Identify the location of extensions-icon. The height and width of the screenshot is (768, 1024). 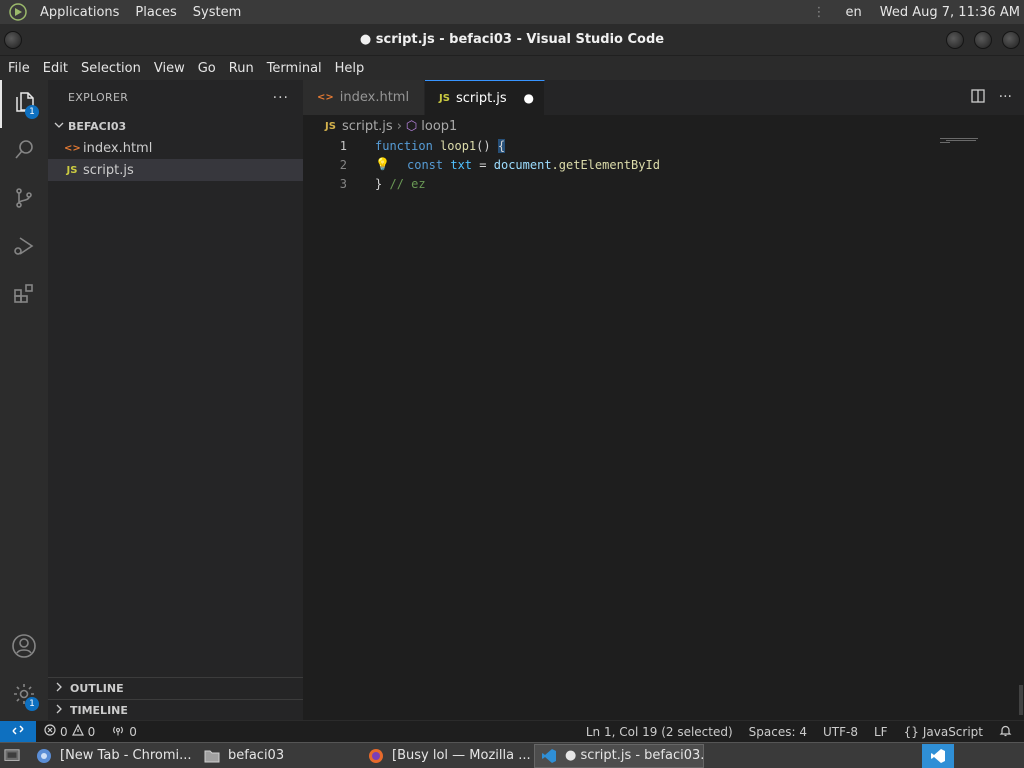
(24, 296).